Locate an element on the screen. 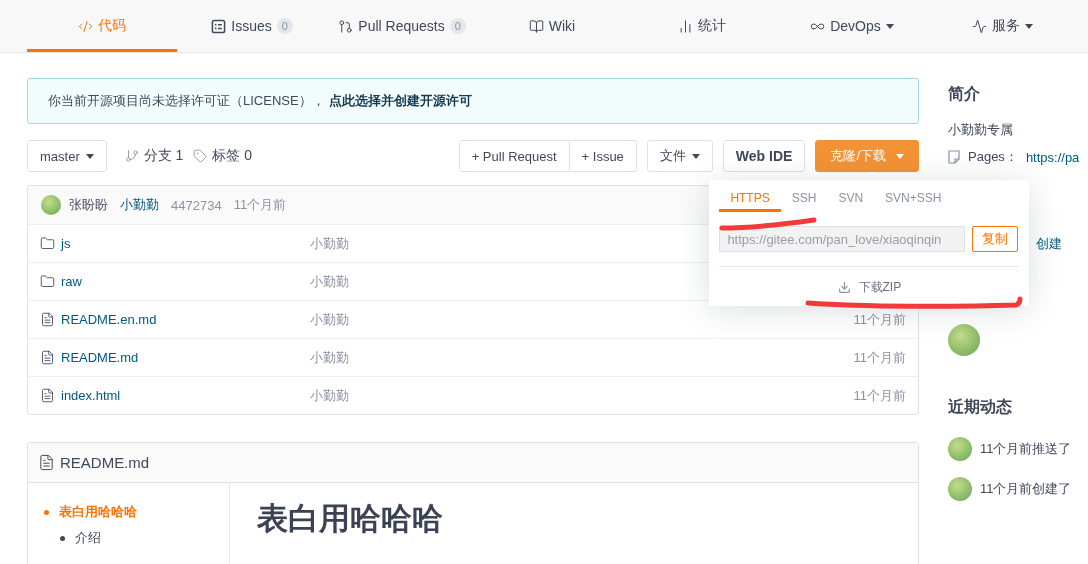 The height and width of the screenshot is (564, 1088). pages-label: Pages： is located at coordinates (993, 157).